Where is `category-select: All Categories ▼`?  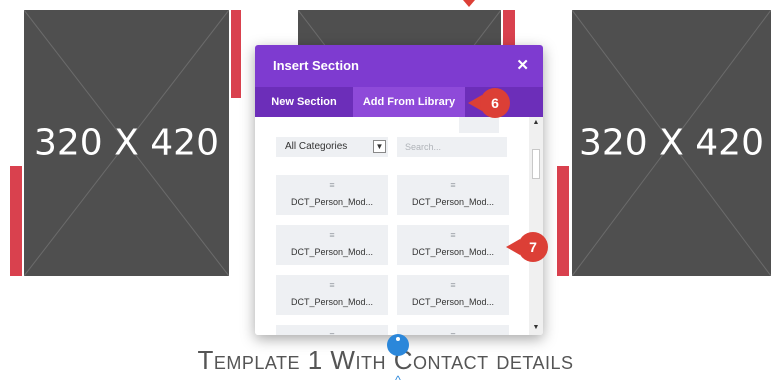
category-select: All Categories ▼ is located at coordinates (332, 147).